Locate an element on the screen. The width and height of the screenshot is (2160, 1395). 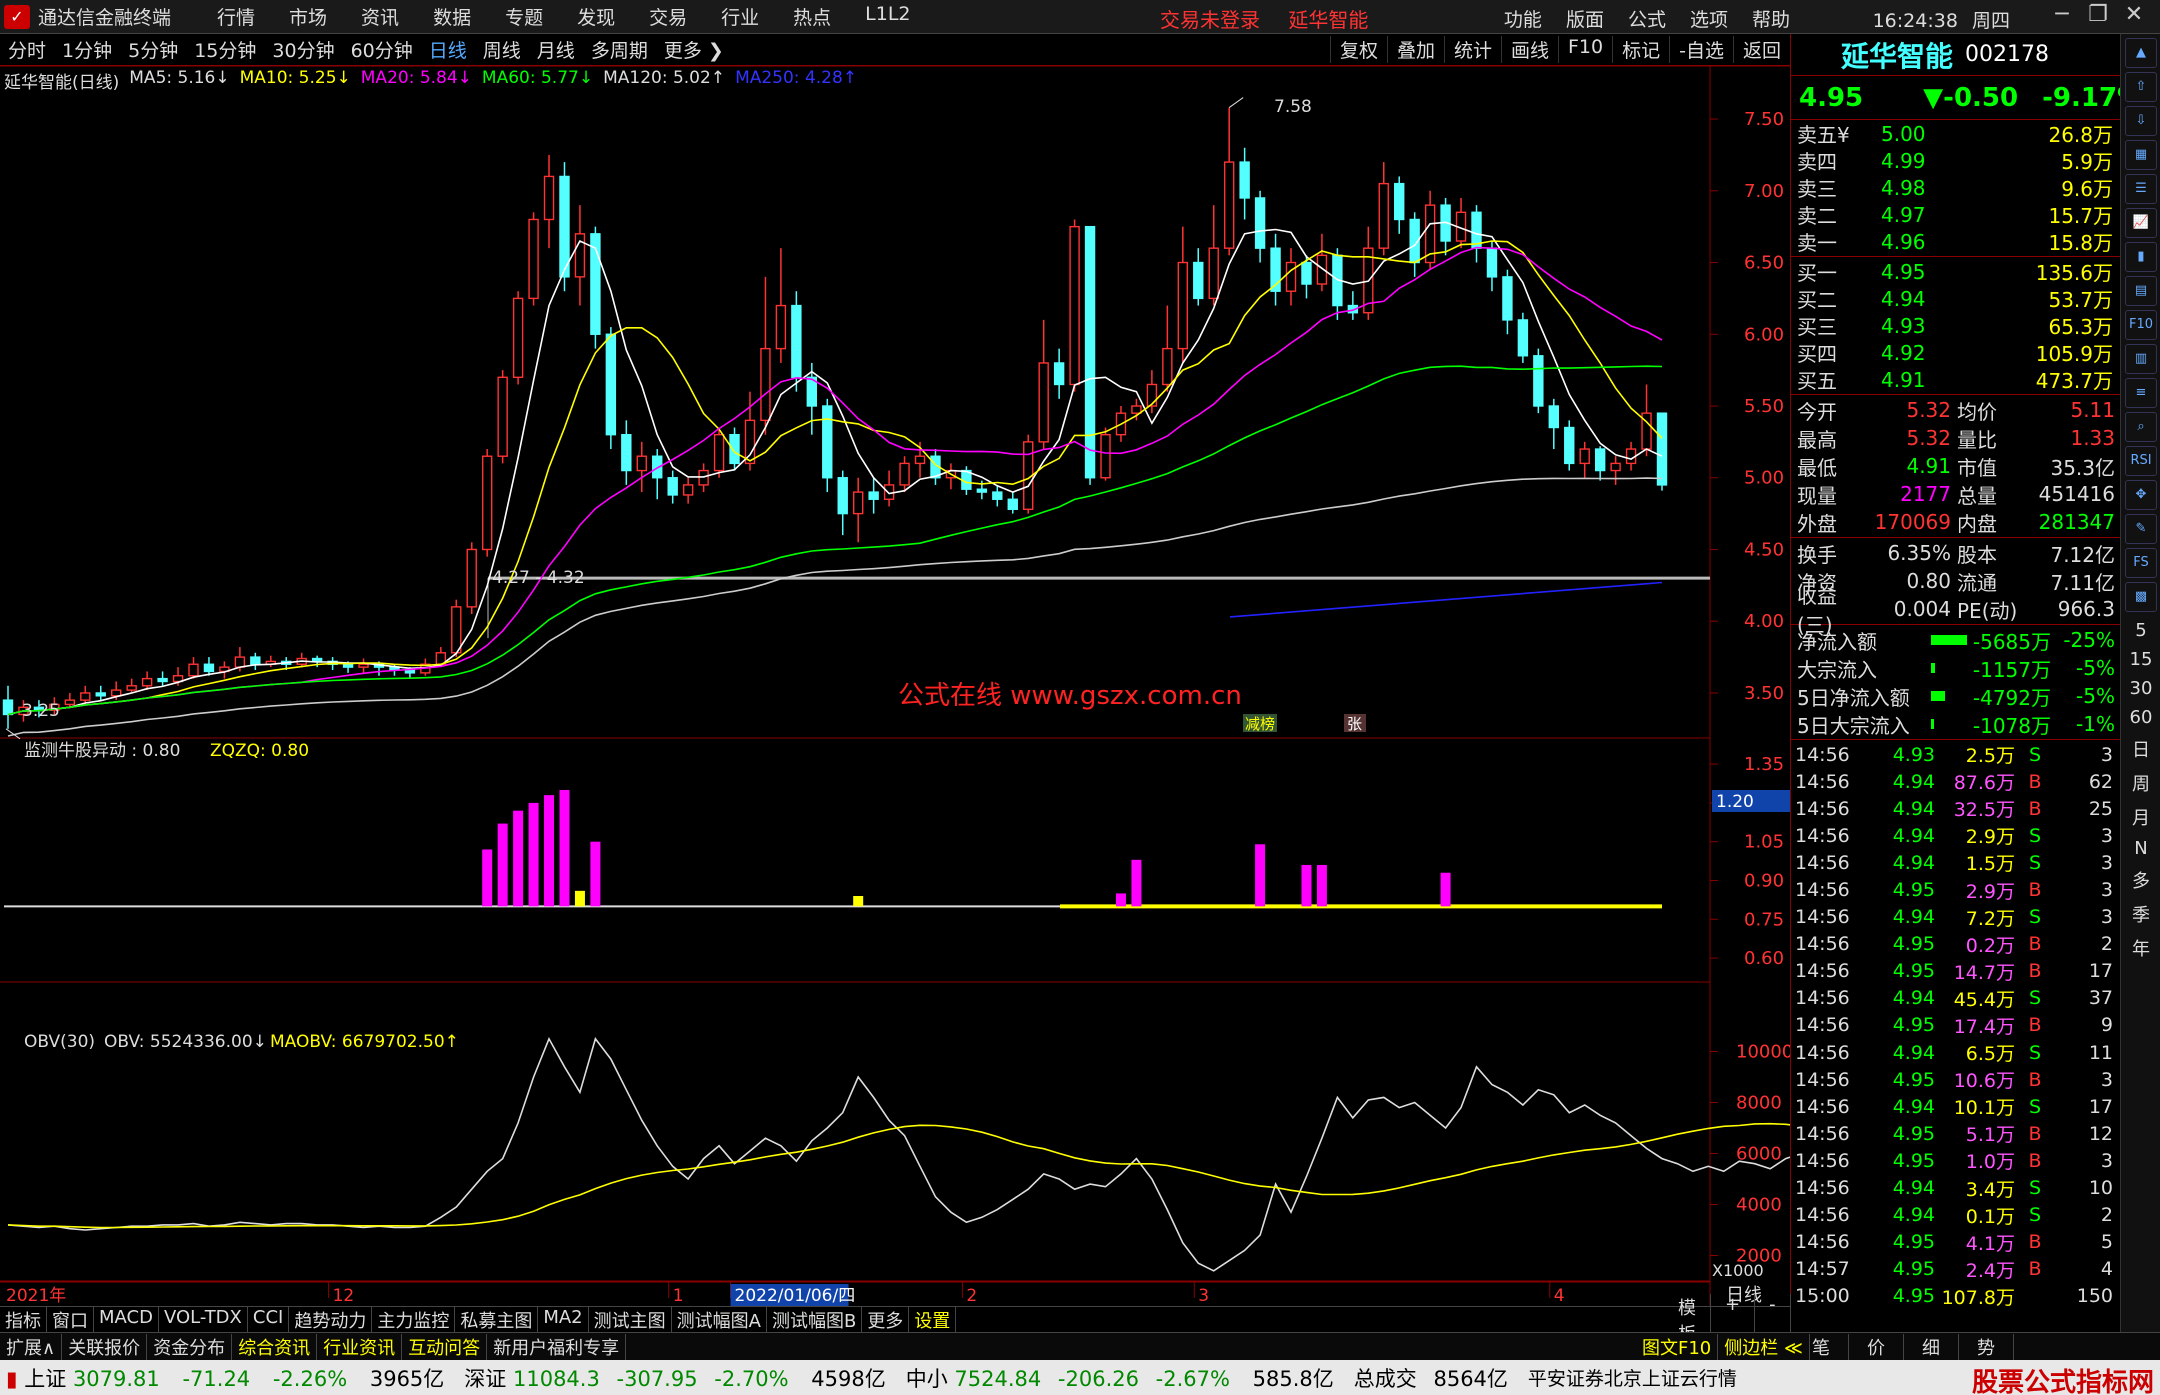
menu-item-3: 数据 is located at coordinates (452, 16).